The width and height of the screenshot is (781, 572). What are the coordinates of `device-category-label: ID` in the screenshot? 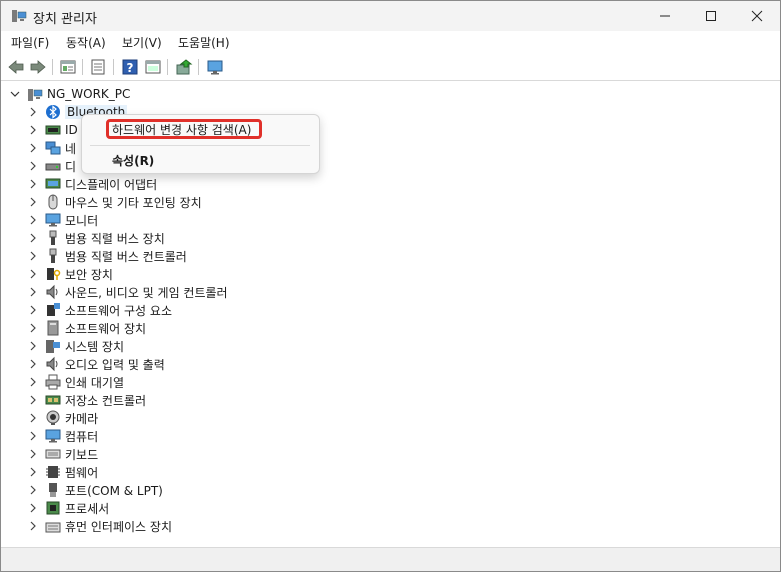 It's located at (71, 130).